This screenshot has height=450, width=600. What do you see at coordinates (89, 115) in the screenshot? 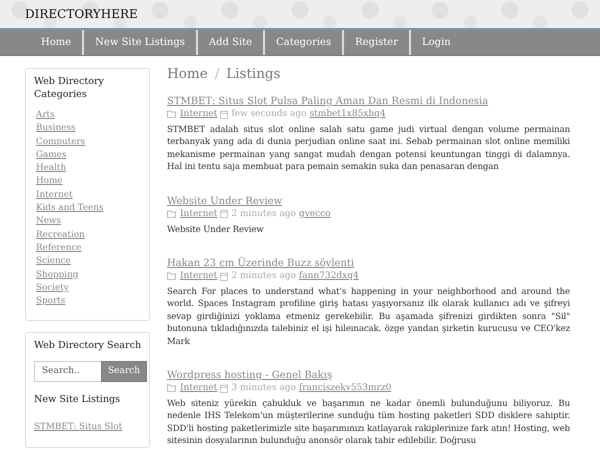
I see `category-link: Arts` at bounding box center [89, 115].